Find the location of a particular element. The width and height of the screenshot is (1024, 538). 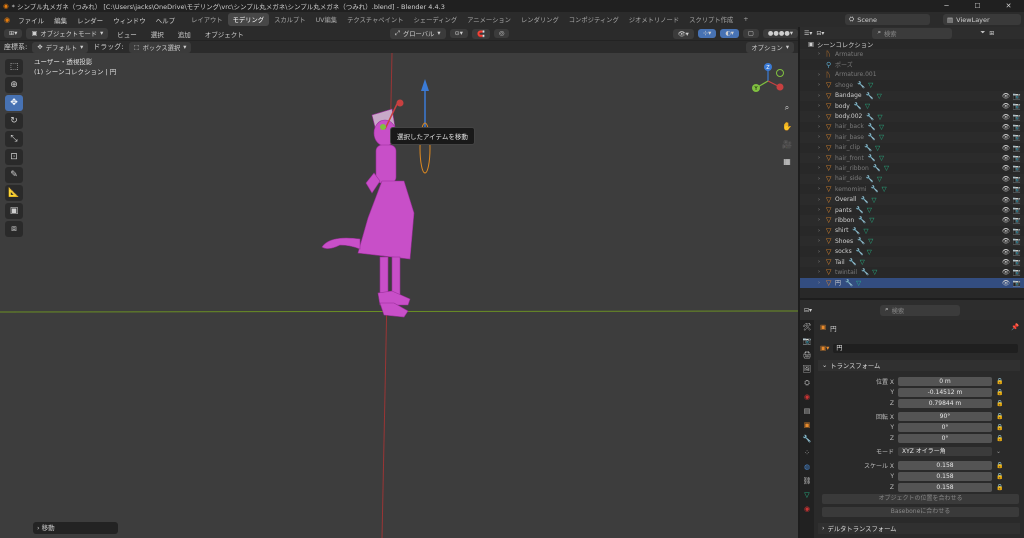

scale-y-field: 0.158 is located at coordinates (945, 476).